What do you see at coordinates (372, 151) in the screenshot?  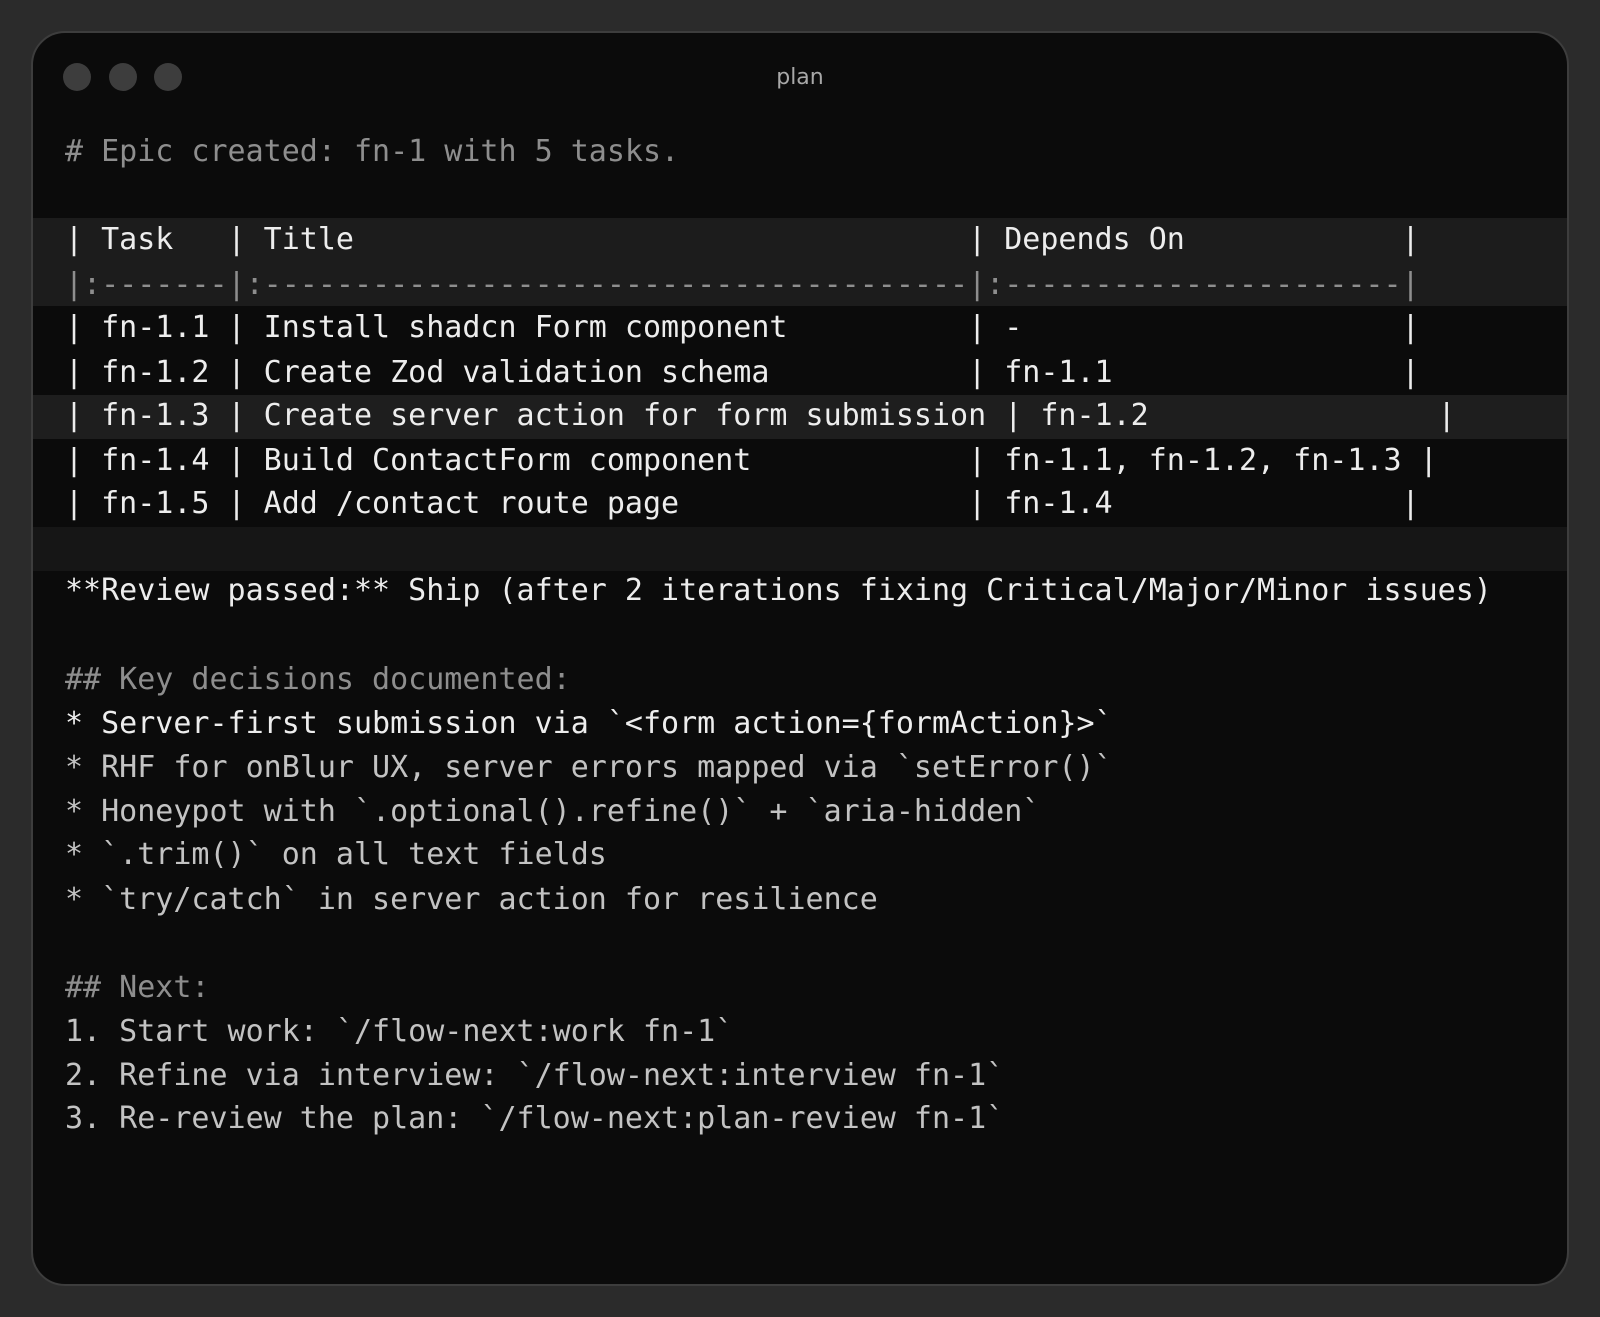 I see `epic-created-line: # Epic created: fn-1 with 5 tasks.` at bounding box center [372, 151].